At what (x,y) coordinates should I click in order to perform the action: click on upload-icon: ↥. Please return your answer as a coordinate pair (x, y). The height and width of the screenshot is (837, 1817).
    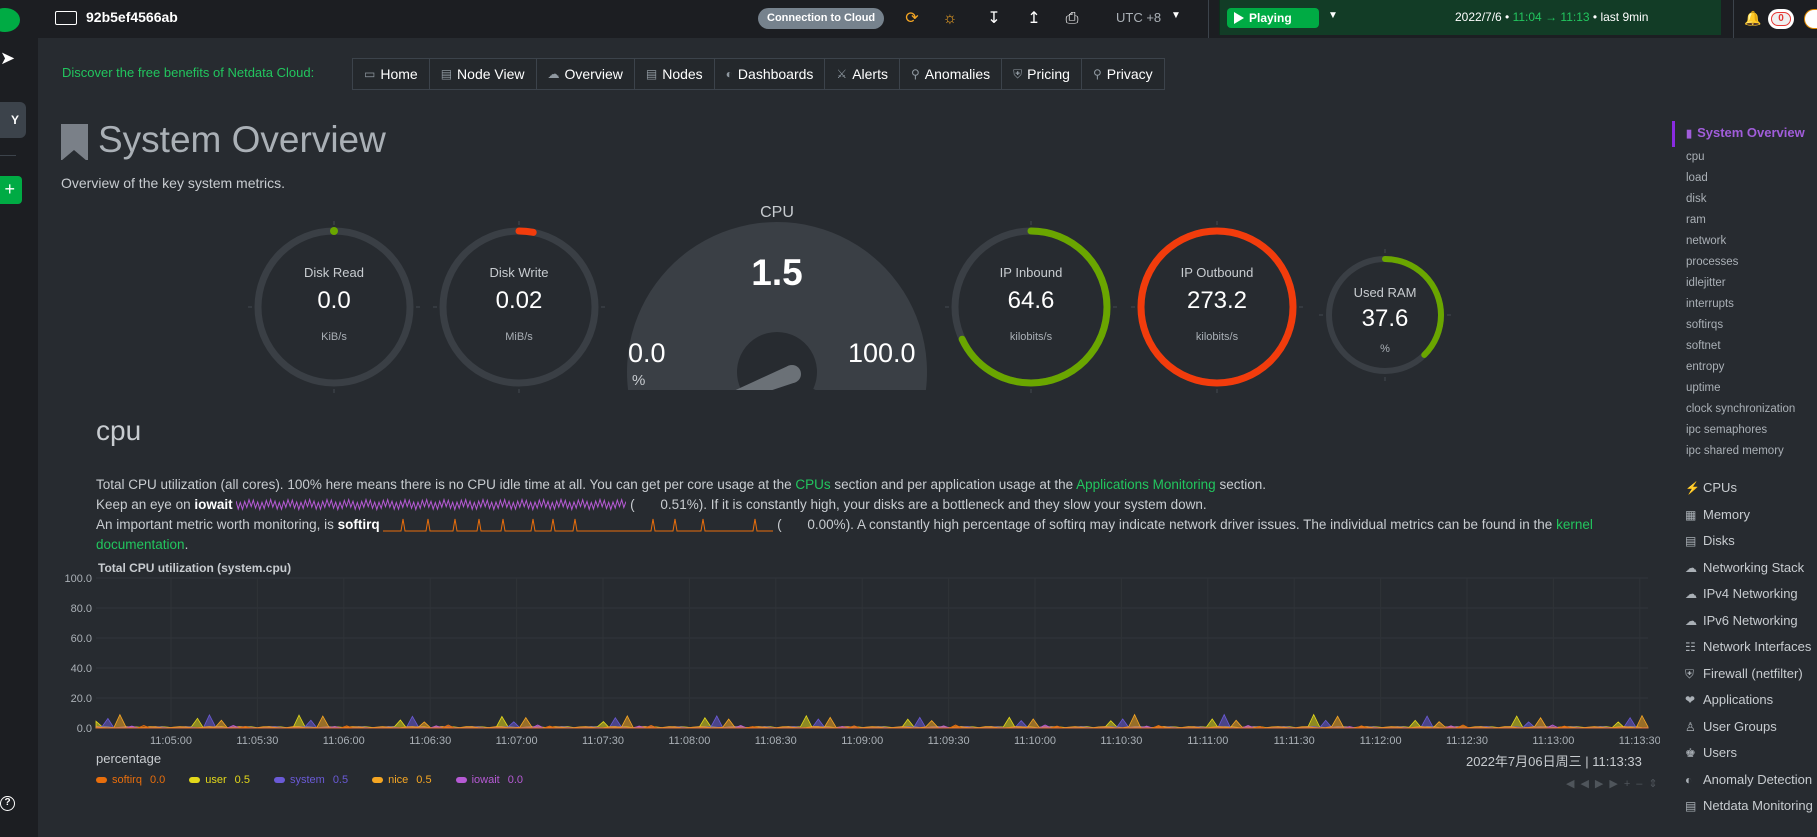
    Looking at the image, I should click on (1034, 19).